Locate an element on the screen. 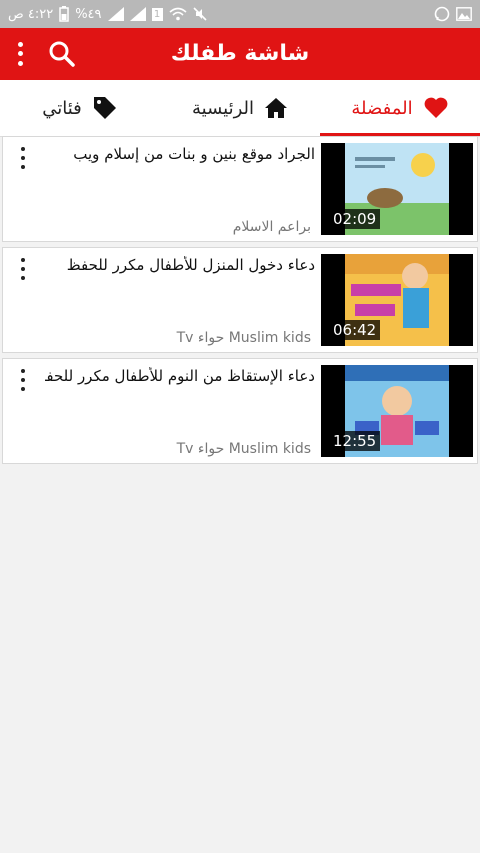  status-left: ٤:٢٢ ص %٤٩ 1 is located at coordinates (107, 14).